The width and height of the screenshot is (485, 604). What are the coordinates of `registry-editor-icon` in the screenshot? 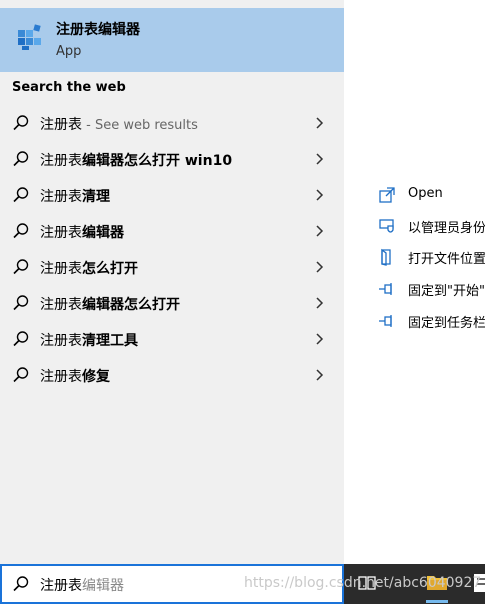 It's located at (29, 37).